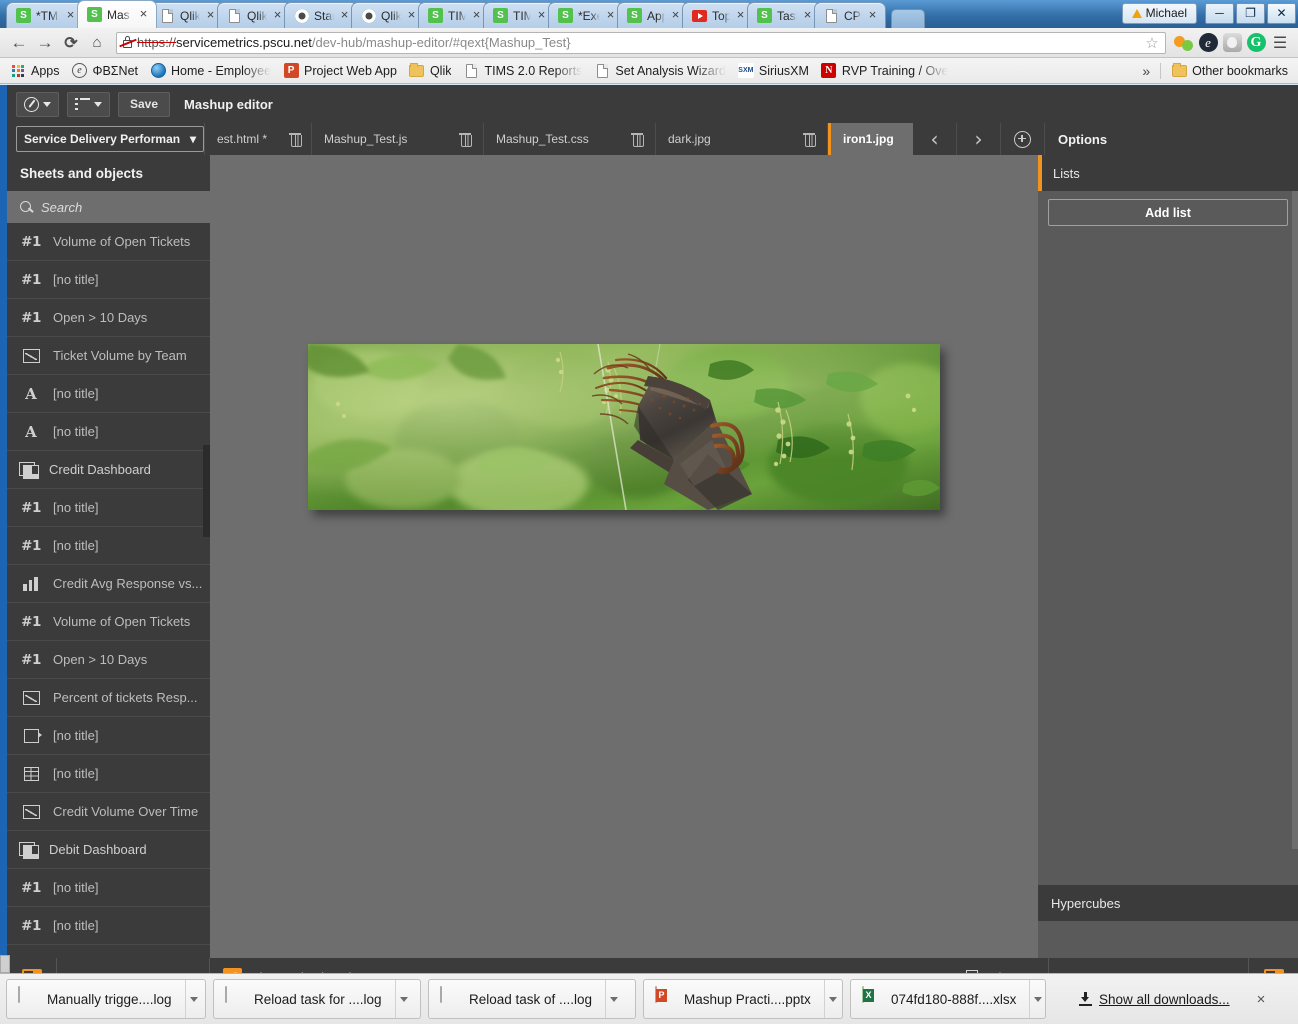  Describe the element at coordinates (1261, 999) in the screenshot. I see `close-download-shelf-button: ×` at that location.